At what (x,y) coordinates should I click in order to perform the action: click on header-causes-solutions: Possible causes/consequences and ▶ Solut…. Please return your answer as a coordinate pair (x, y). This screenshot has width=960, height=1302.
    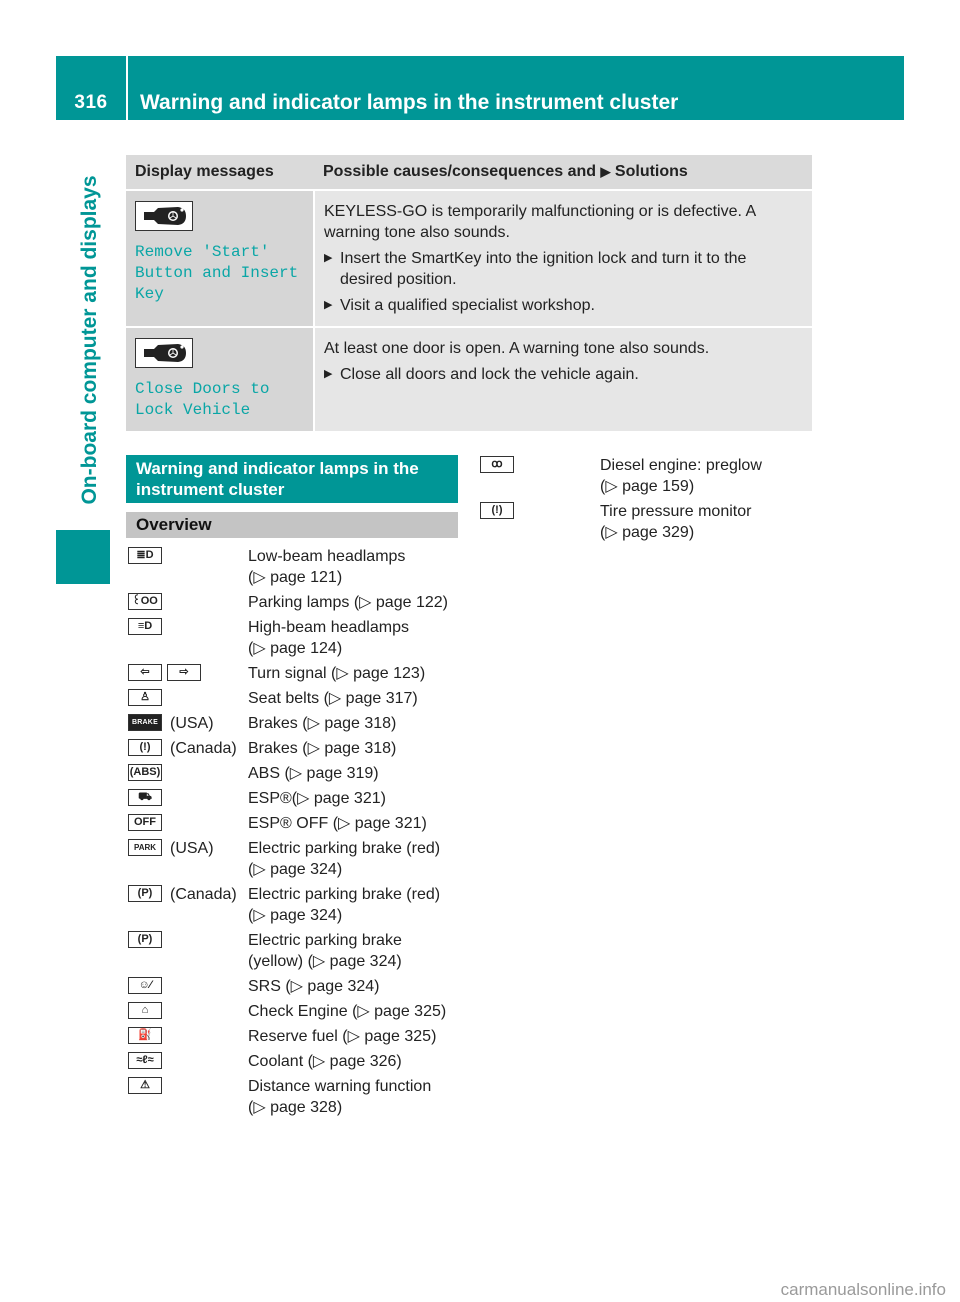
    Looking at the image, I should click on (563, 173).